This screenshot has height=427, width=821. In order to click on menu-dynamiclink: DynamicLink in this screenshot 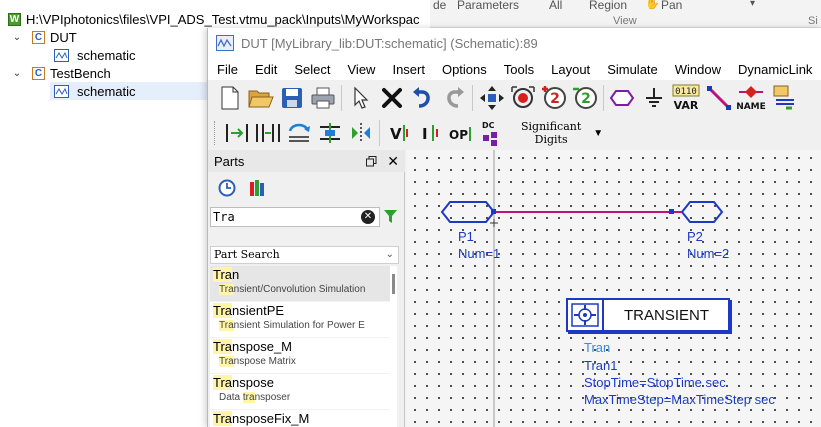, I will do `click(774, 69)`.